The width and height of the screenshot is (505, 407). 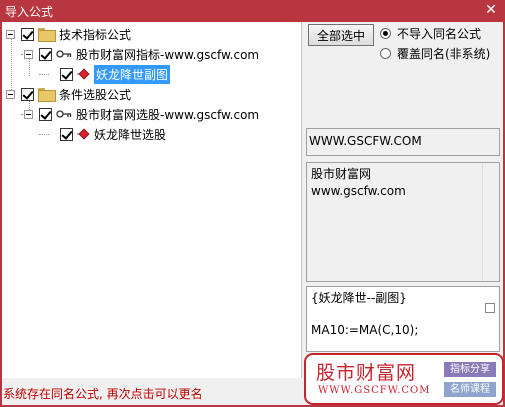 What do you see at coordinates (490, 222) in the screenshot?
I see `description-scrollbar` at bounding box center [490, 222].